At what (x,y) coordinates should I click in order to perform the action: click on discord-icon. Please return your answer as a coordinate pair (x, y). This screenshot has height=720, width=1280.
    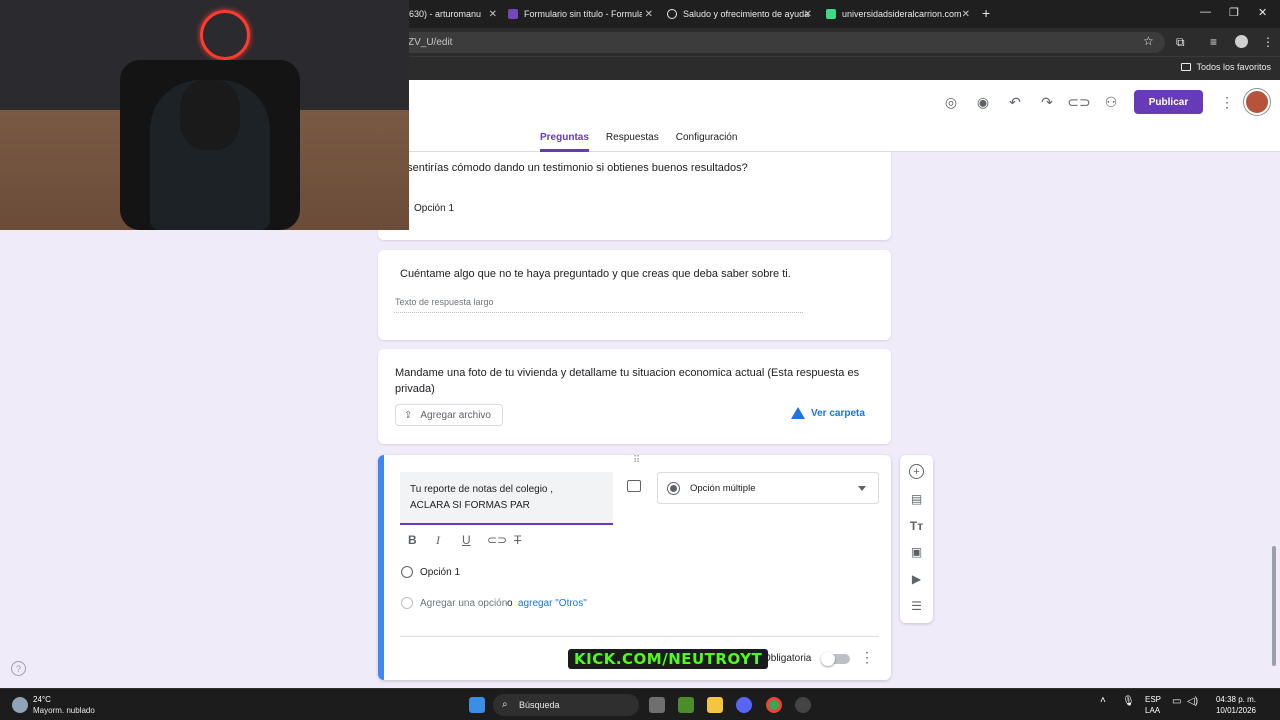
    Looking at the image, I should click on (744, 705).